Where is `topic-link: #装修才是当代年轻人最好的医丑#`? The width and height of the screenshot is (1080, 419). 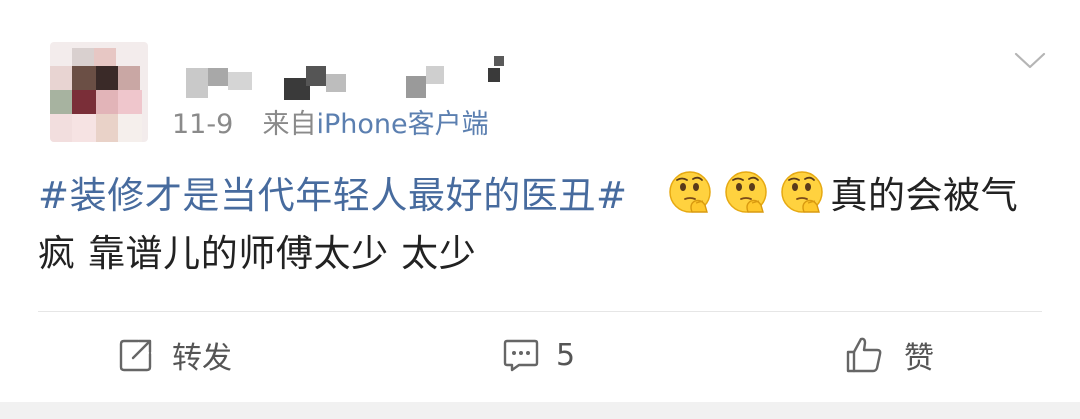
topic-link: #装修才是当代年轻人最好的医丑# is located at coordinates (333, 195).